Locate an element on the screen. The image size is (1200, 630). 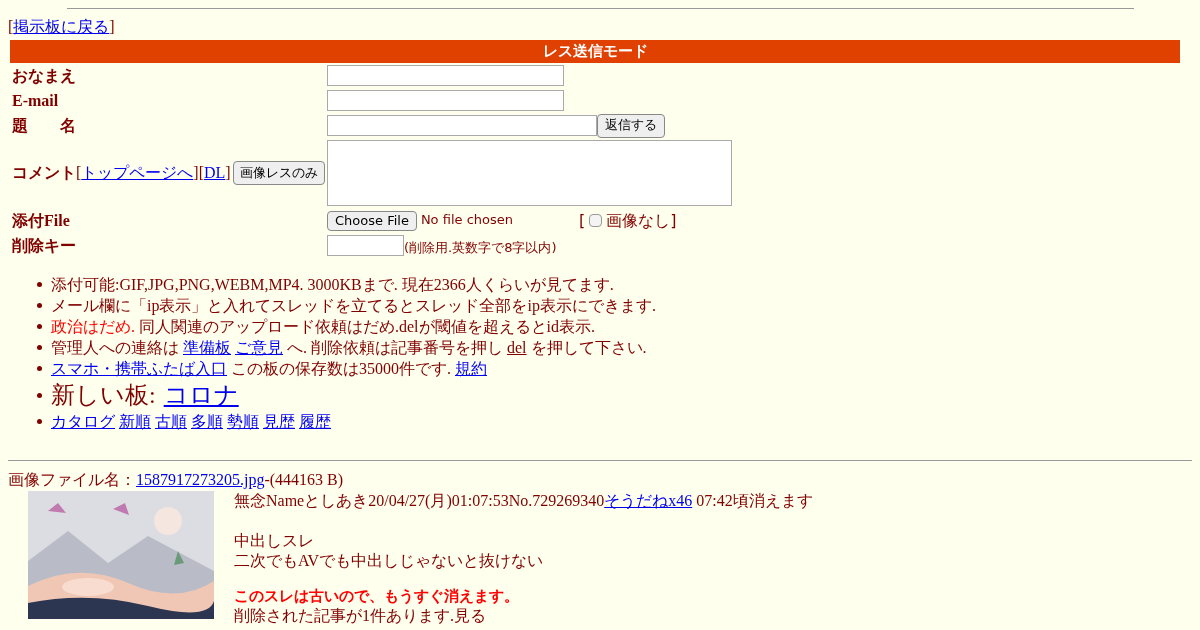
field-label: E-mail is located at coordinates (35, 100).